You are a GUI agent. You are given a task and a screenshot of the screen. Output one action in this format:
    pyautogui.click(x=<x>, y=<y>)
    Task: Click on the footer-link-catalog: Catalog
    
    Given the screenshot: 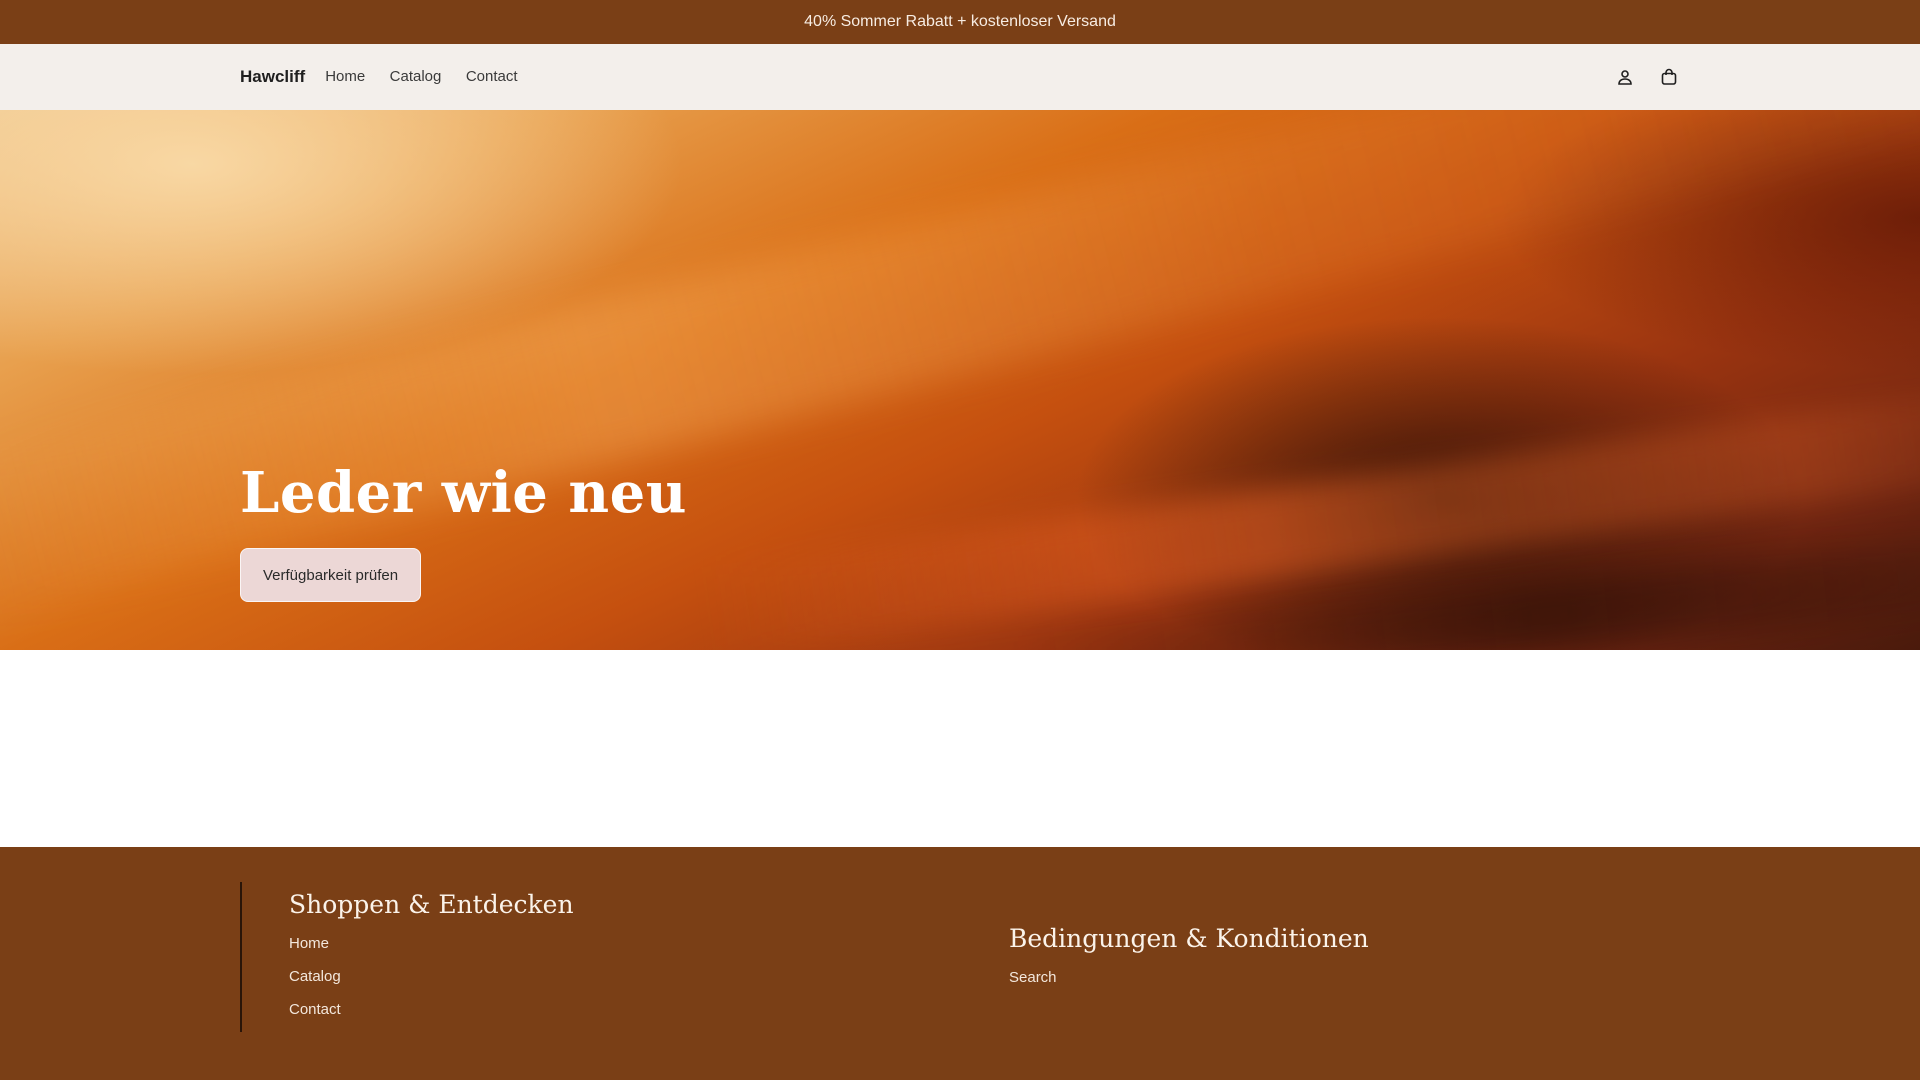 What is the action you would take?
    pyautogui.click(x=431, y=976)
    